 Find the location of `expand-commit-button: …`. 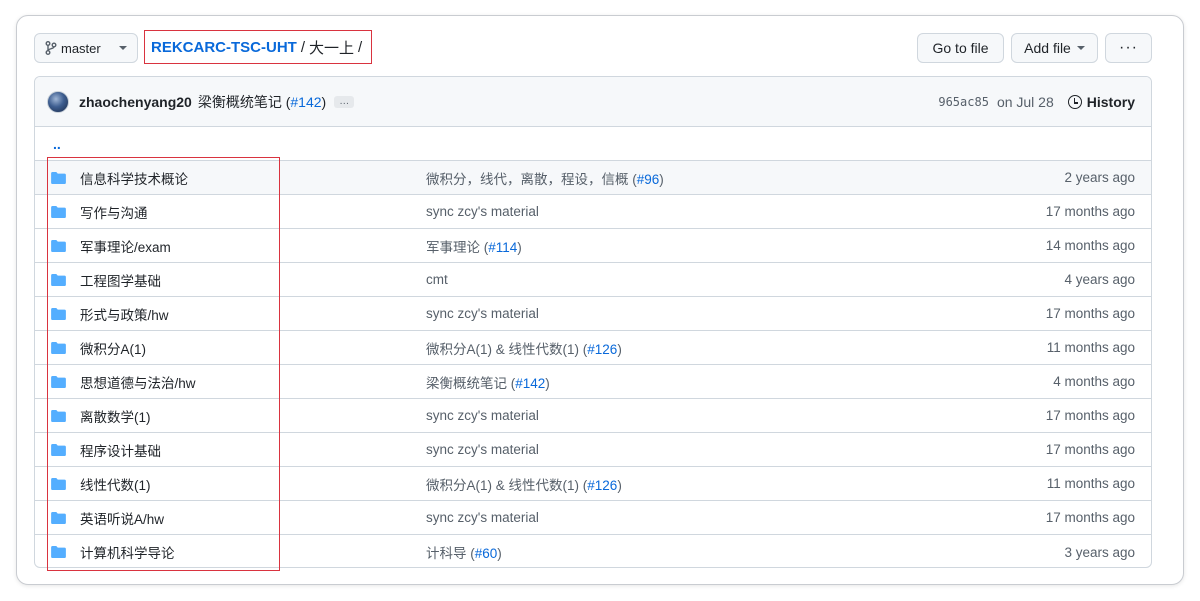

expand-commit-button: … is located at coordinates (344, 101).